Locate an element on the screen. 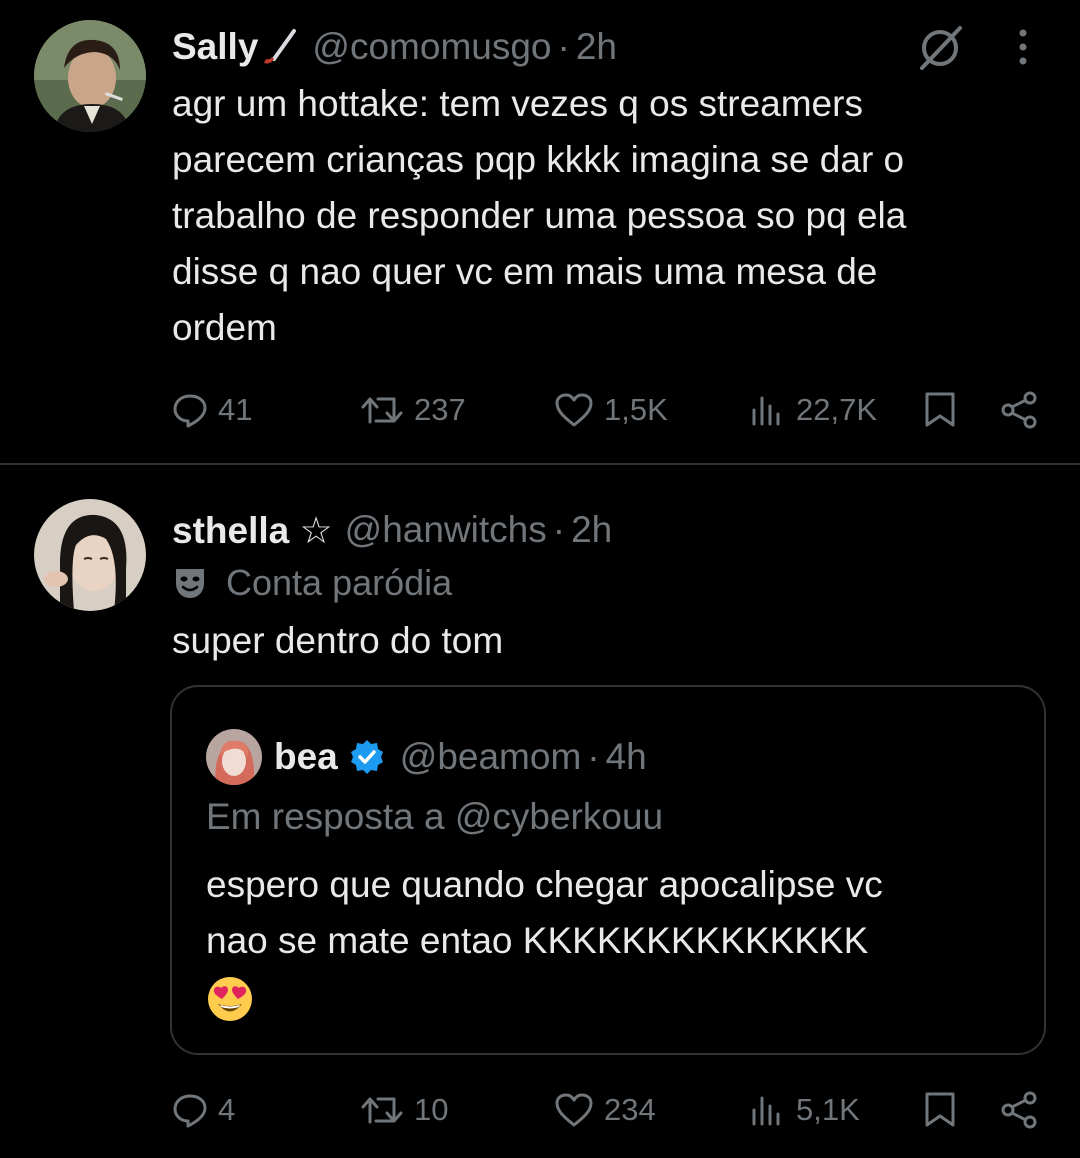  handle: @hanwitchs is located at coordinates (446, 530).